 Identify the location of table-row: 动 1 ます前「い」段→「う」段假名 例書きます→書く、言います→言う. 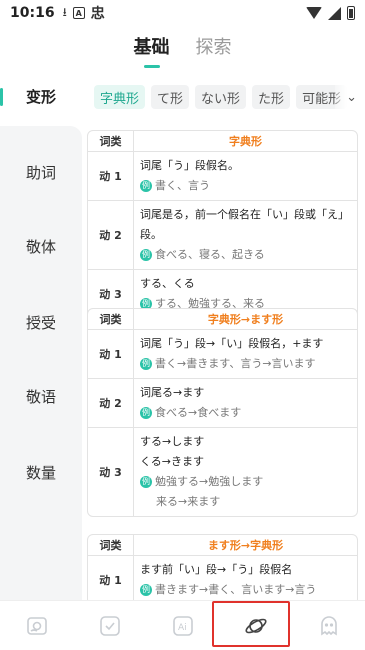
(222, 577).